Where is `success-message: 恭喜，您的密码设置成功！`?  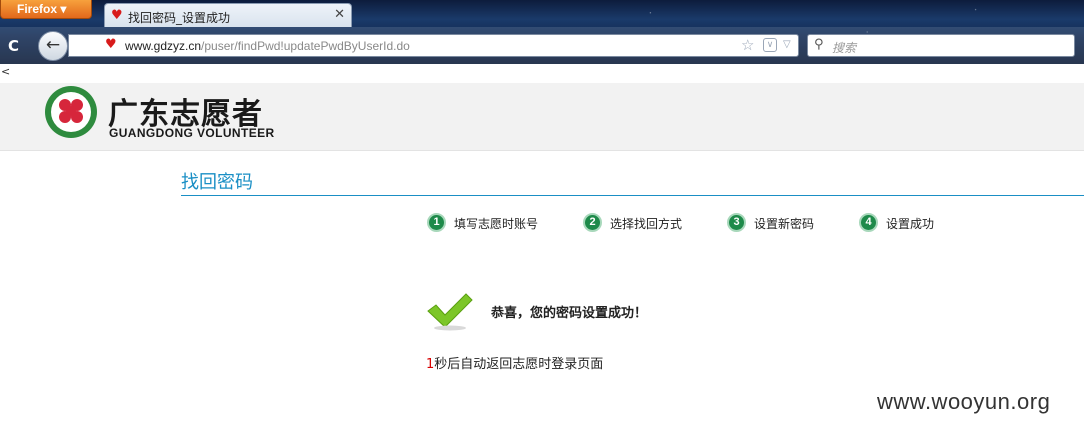 success-message: 恭喜，您的密码设置成功！ is located at coordinates (569, 313).